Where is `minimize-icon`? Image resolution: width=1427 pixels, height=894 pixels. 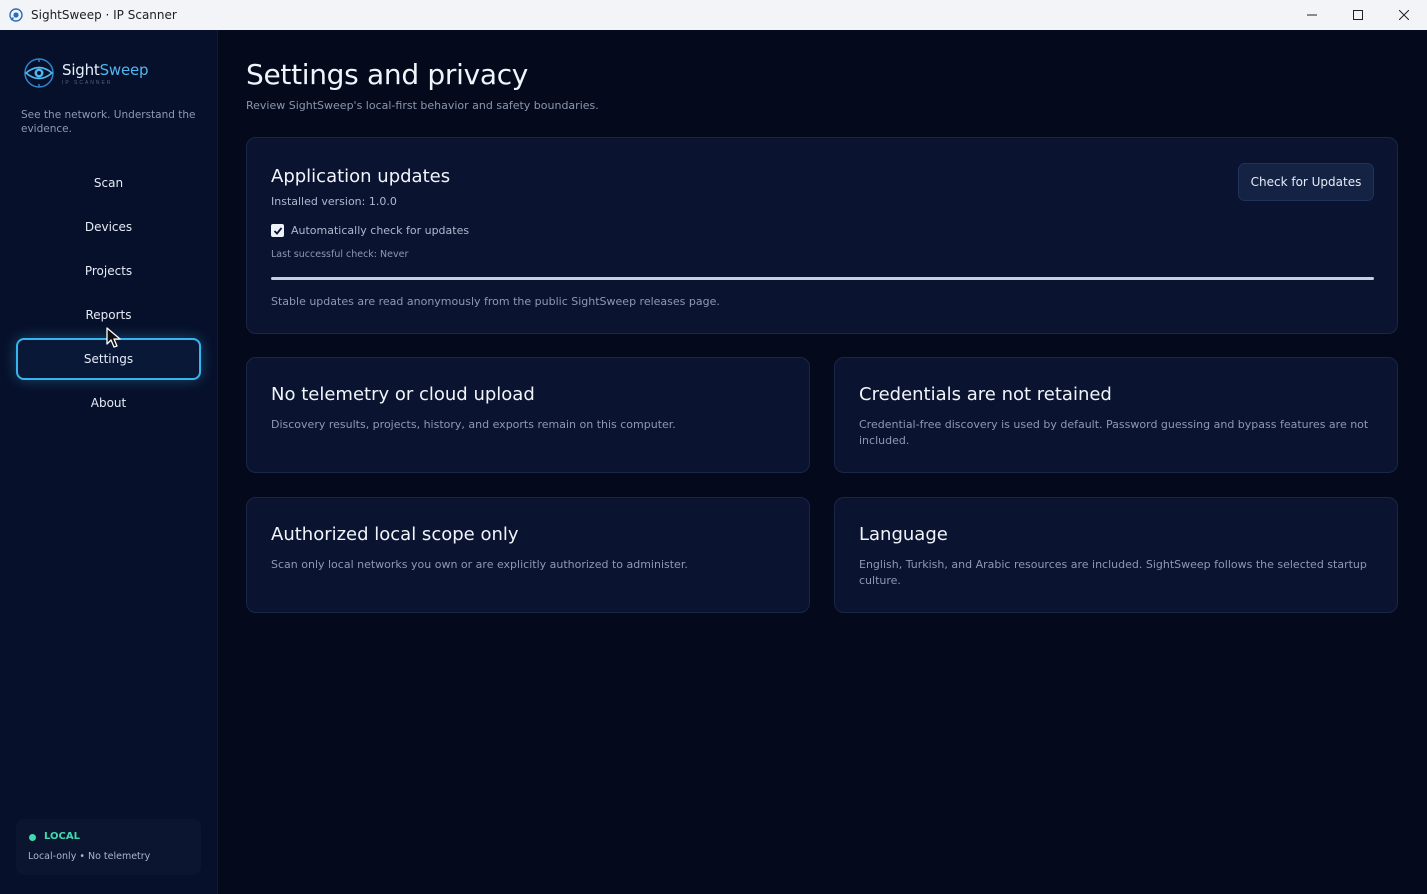 minimize-icon is located at coordinates (1312, 15).